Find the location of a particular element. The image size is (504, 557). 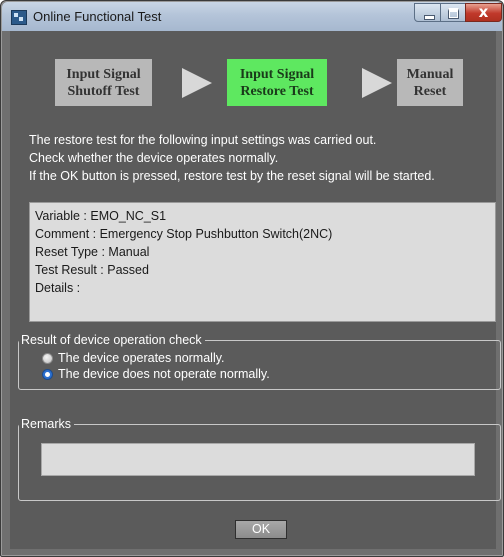

radio-operates-normally: The device operates normally. is located at coordinates (133, 358).